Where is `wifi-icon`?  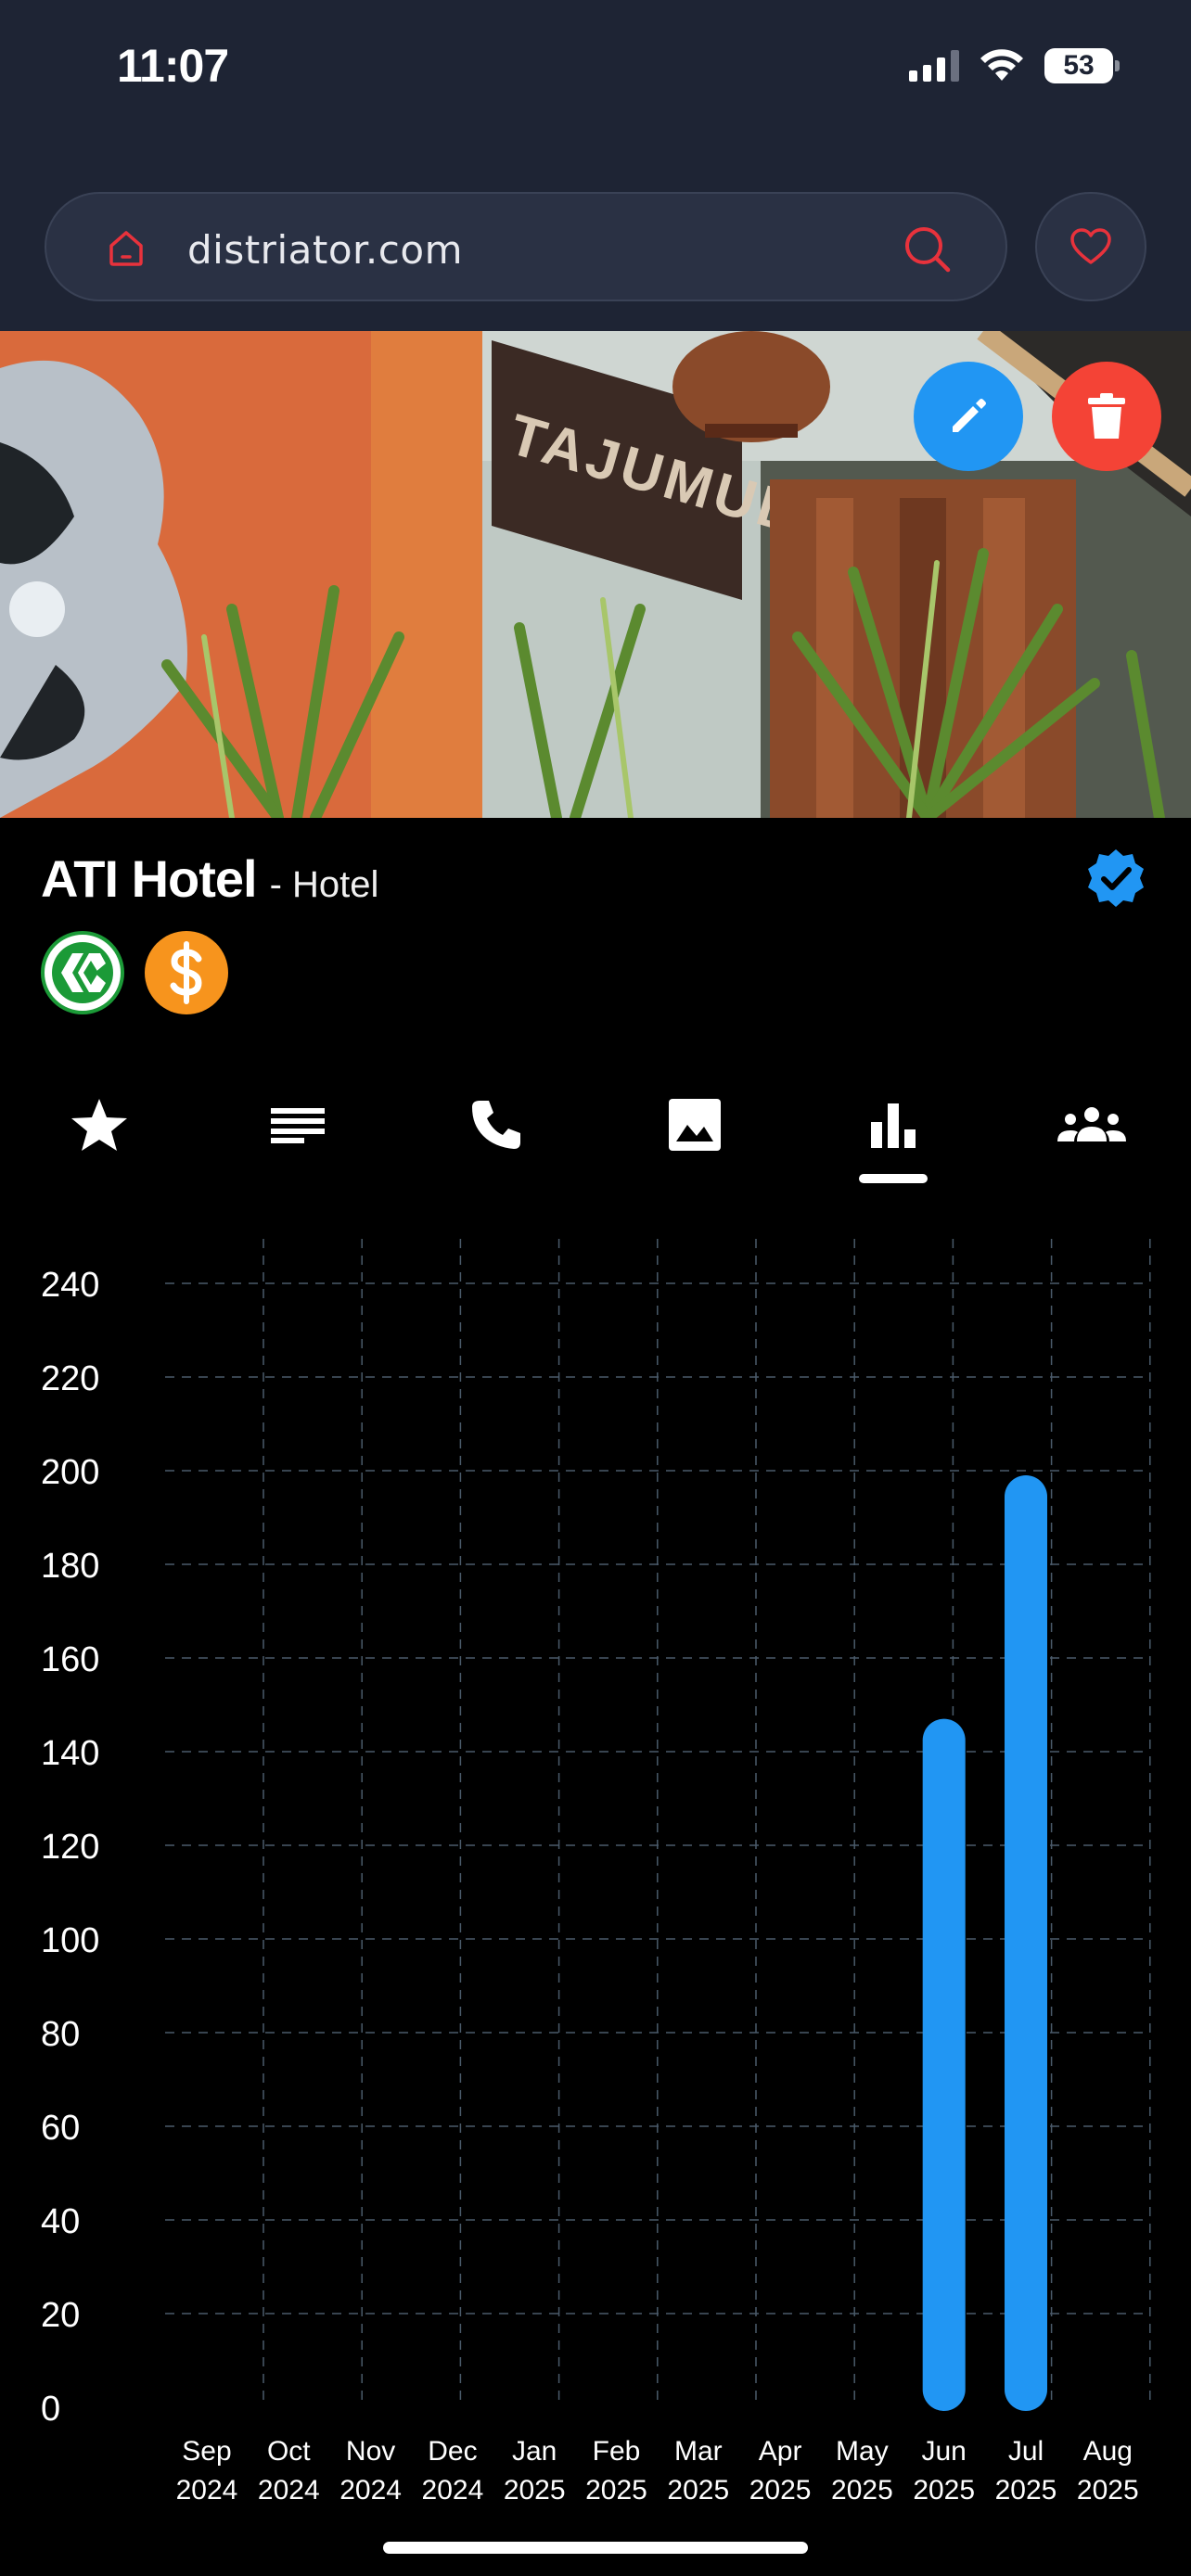 wifi-icon is located at coordinates (1001, 65).